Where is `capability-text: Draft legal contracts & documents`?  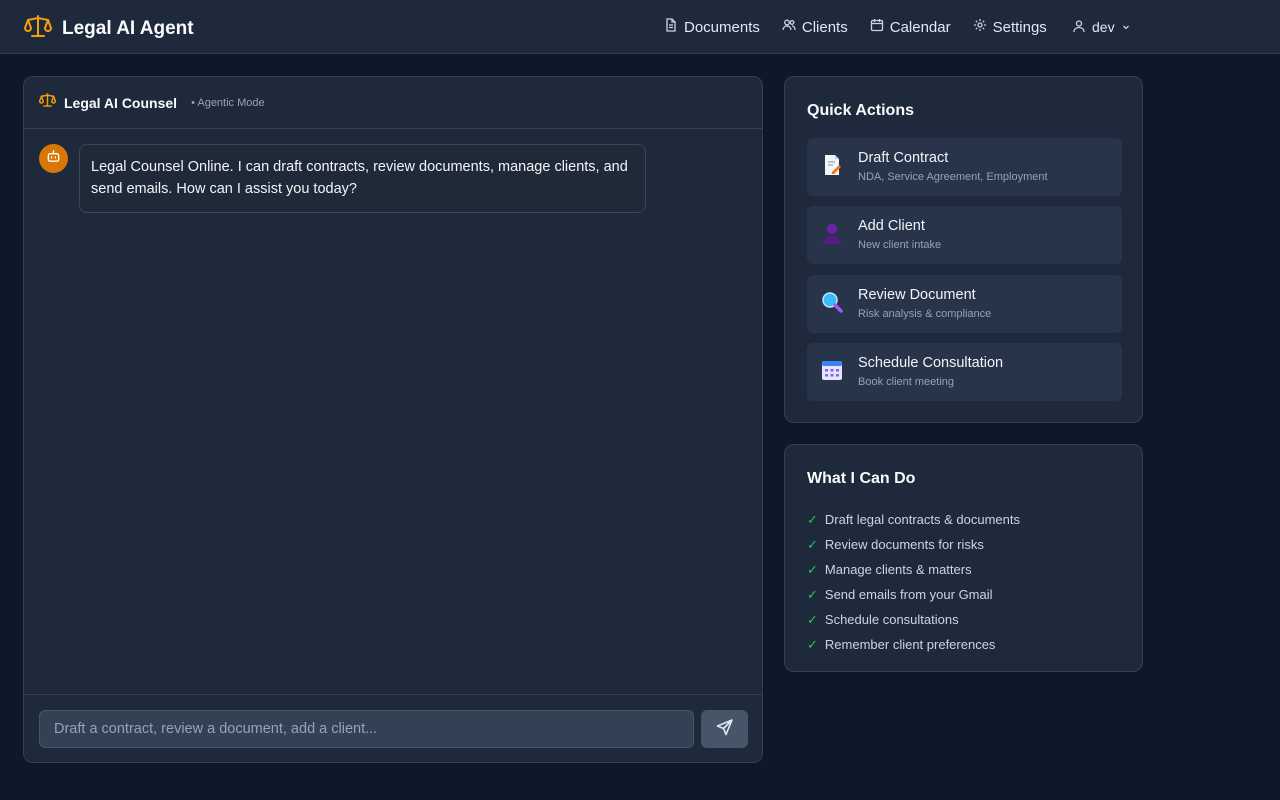 capability-text: Draft legal contracts & documents is located at coordinates (922, 519).